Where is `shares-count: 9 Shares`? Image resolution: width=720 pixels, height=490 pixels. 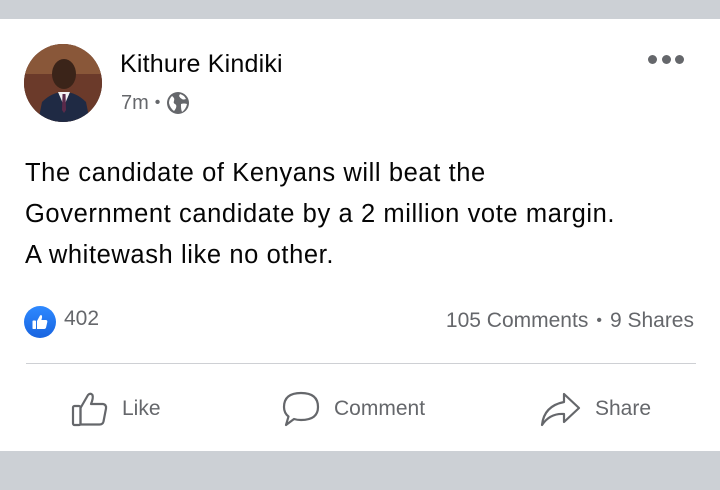
shares-count: 9 Shares is located at coordinates (652, 321).